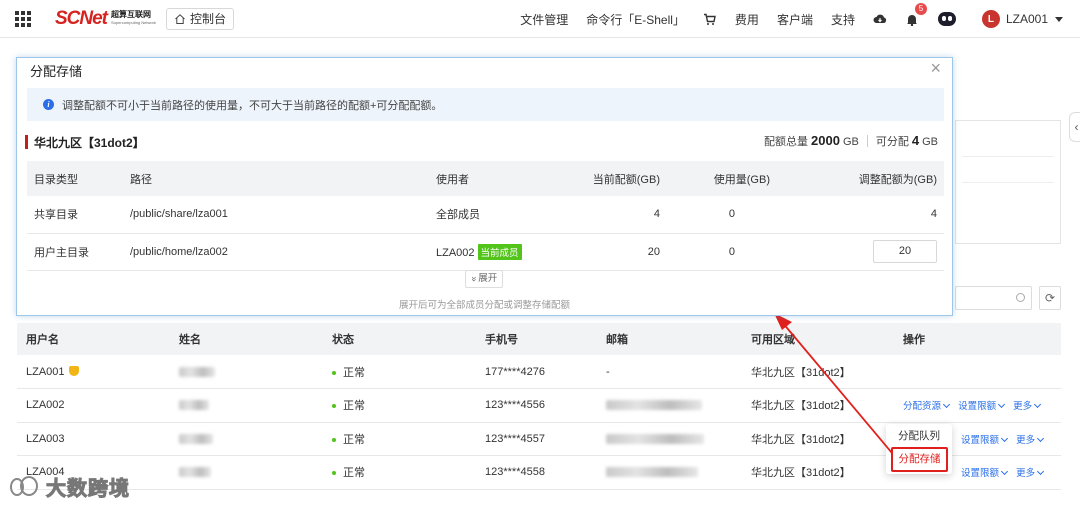 The image size is (1080, 505). What do you see at coordinates (1022, 19) in the screenshot?
I see `user-menu: L LZA001` at bounding box center [1022, 19].